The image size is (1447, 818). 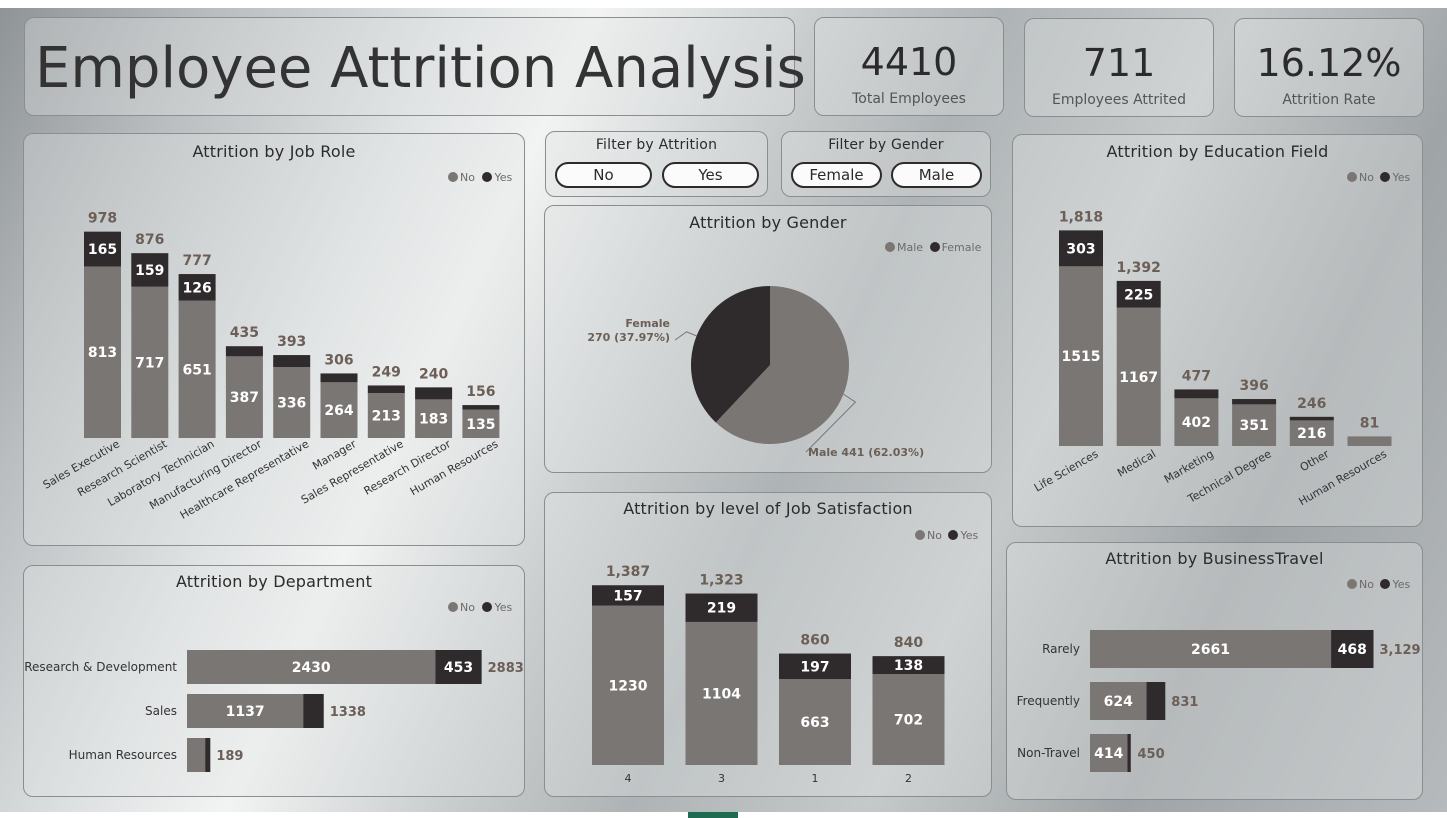 I want to click on bar-total-label: 306, so click(x=338, y=360).